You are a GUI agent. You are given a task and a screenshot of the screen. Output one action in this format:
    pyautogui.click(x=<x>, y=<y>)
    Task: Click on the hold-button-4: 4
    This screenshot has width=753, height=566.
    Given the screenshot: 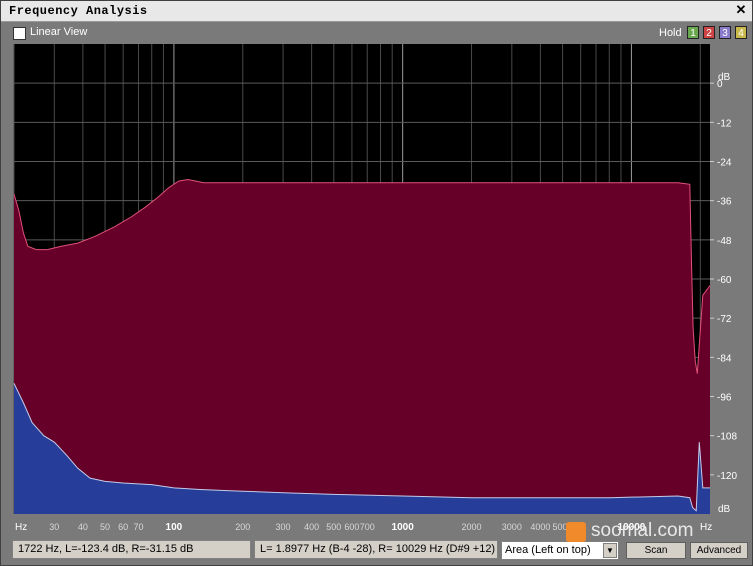 What is the action you would take?
    pyautogui.click(x=741, y=32)
    